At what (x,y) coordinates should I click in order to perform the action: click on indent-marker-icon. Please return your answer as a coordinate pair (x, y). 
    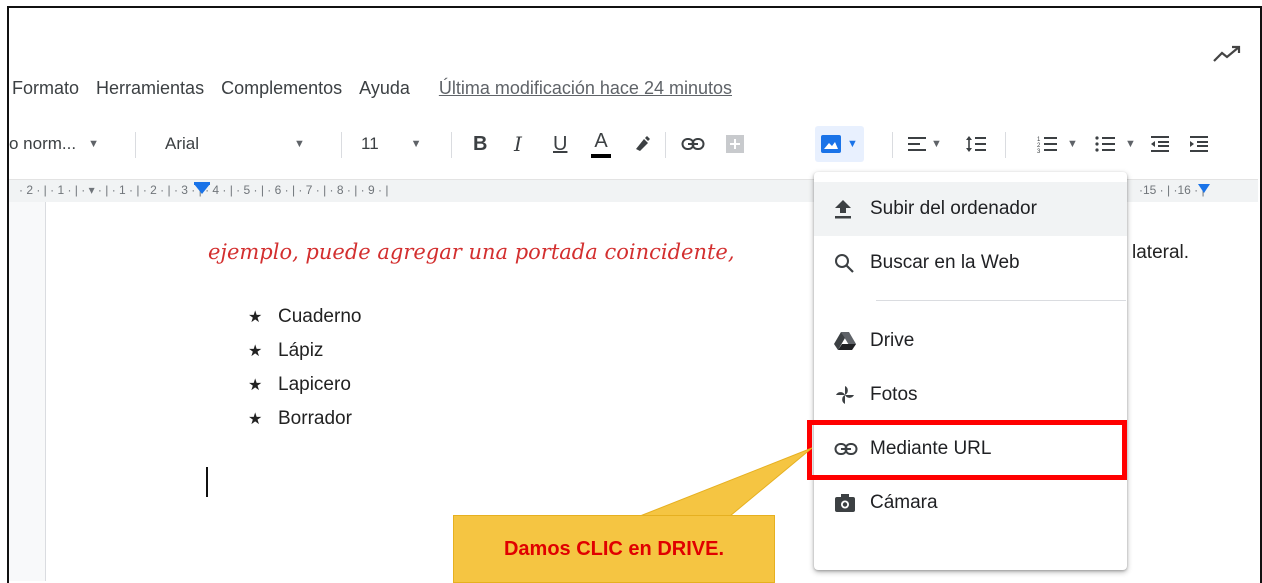
    Looking at the image, I should click on (202, 190).